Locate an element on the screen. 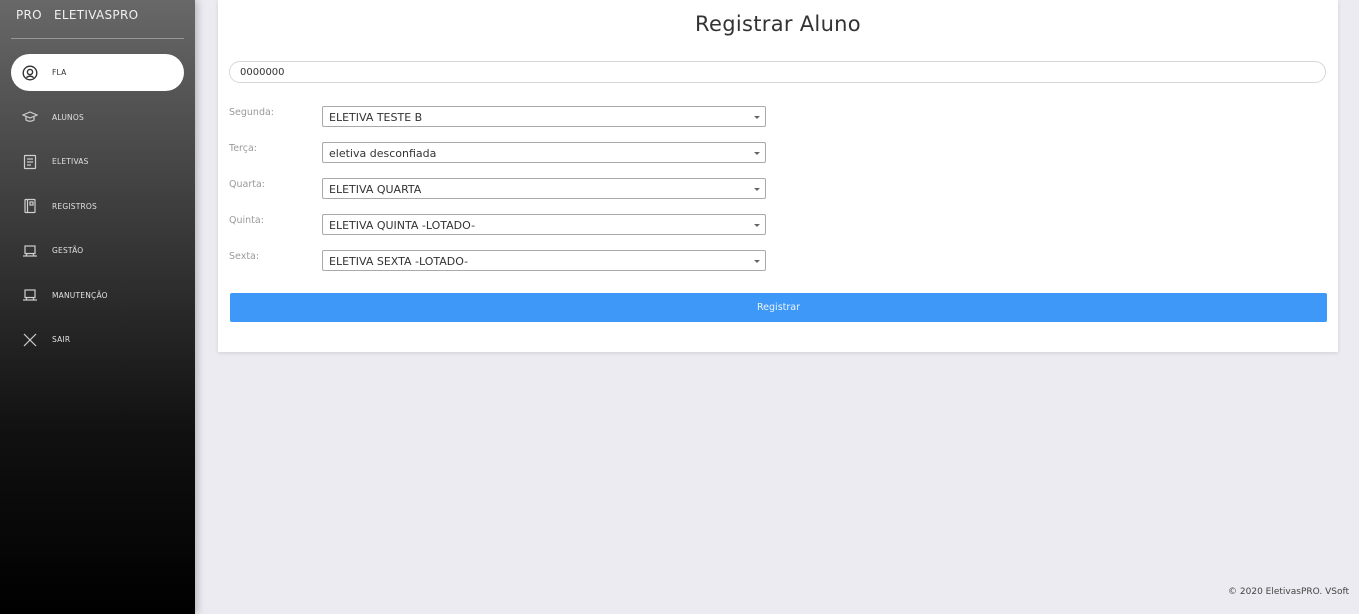  quarta-select: ELETIVA QUARTA is located at coordinates (544, 188).